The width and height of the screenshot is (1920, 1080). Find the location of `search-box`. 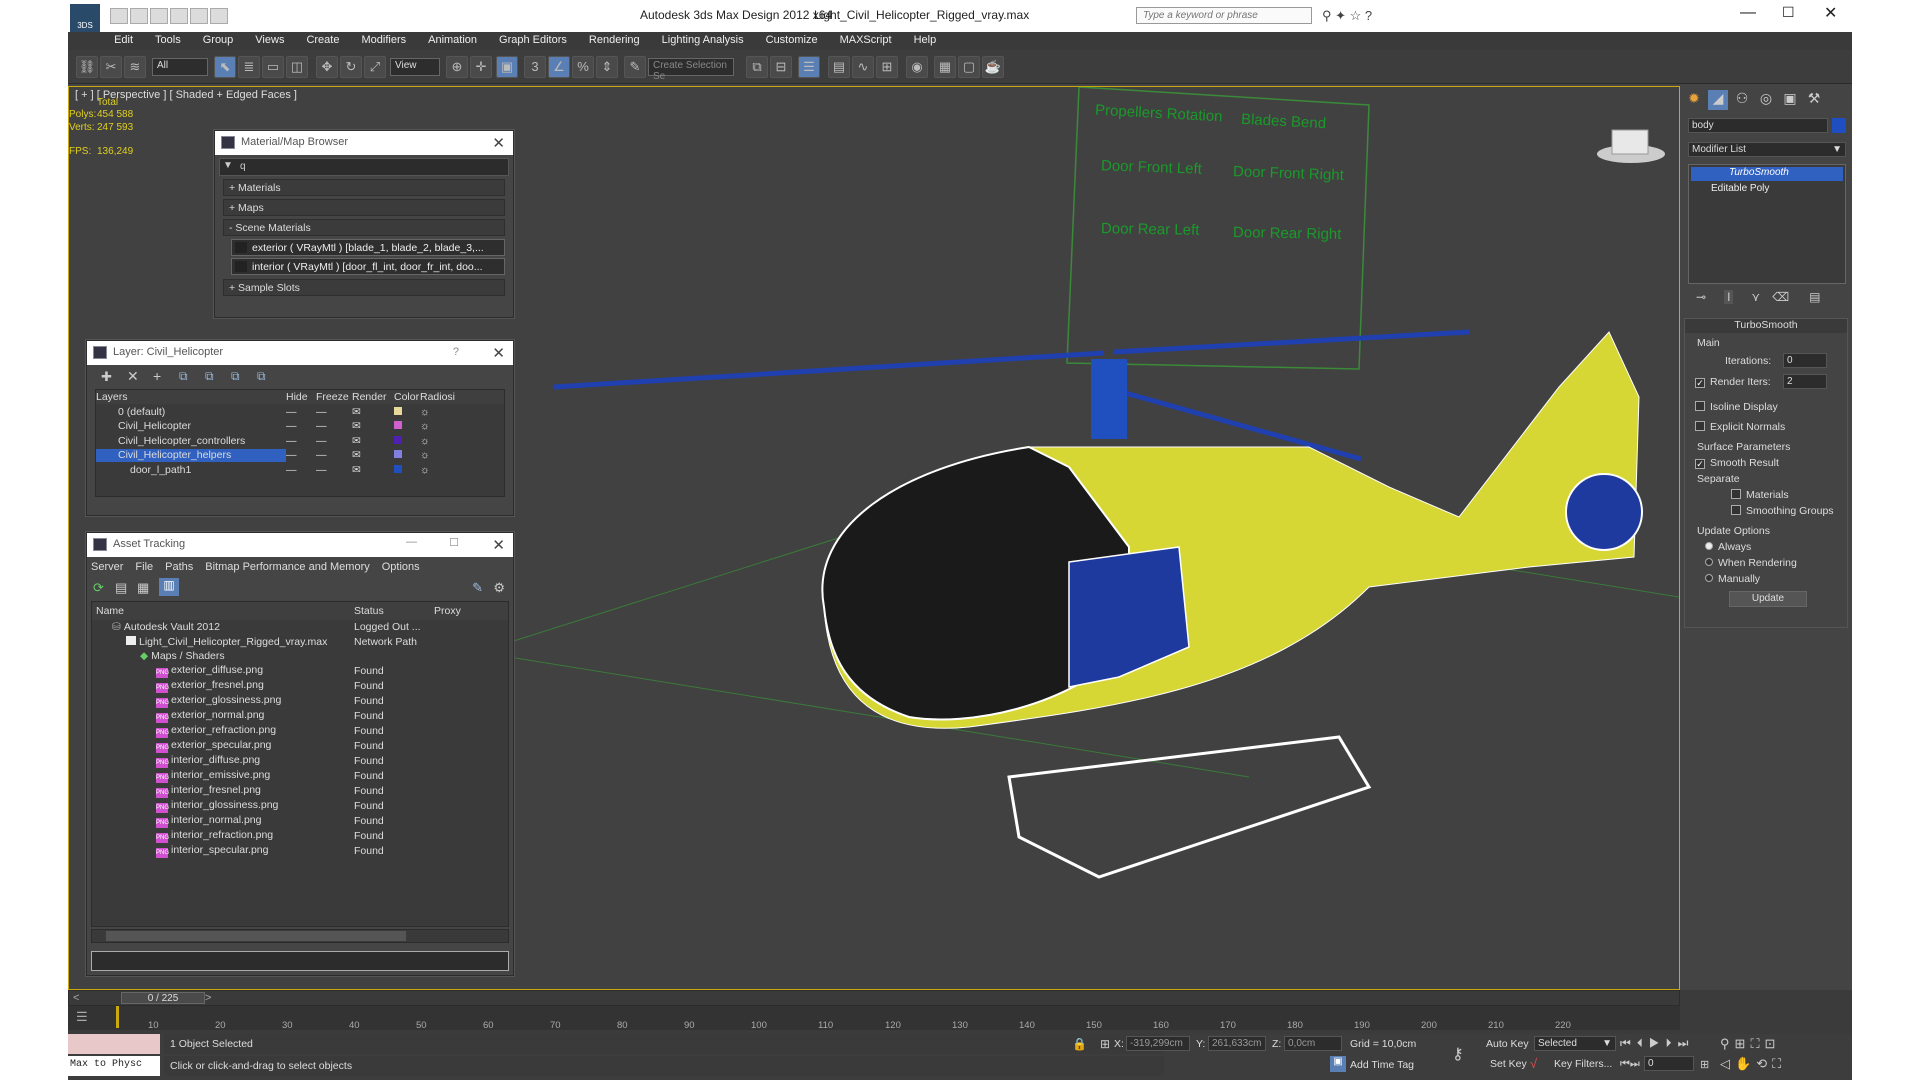

search-box is located at coordinates (1224, 15).